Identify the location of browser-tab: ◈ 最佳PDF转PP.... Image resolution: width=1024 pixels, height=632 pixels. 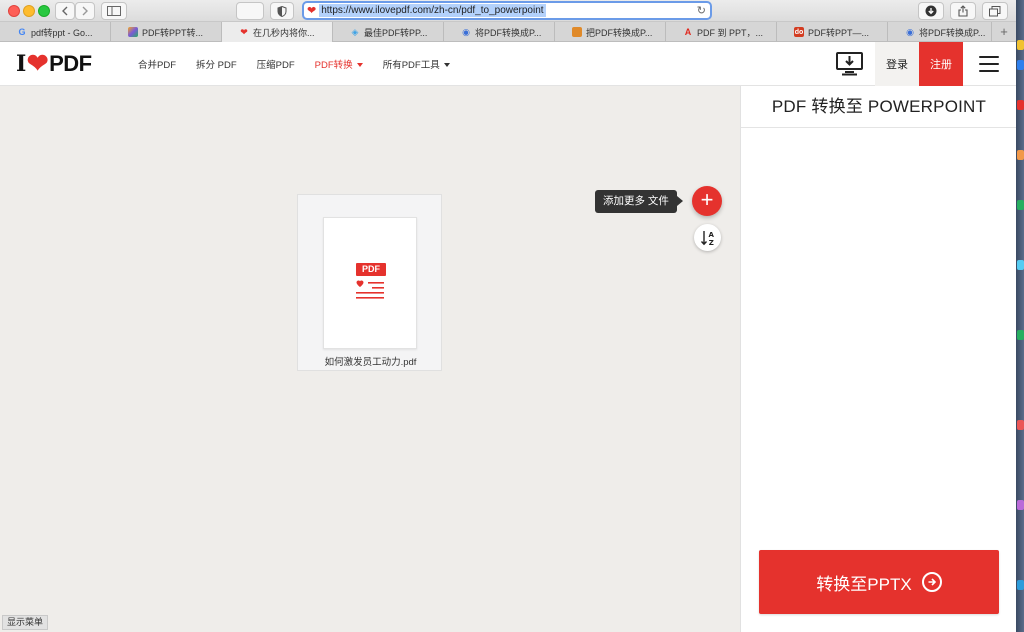
(388, 32).